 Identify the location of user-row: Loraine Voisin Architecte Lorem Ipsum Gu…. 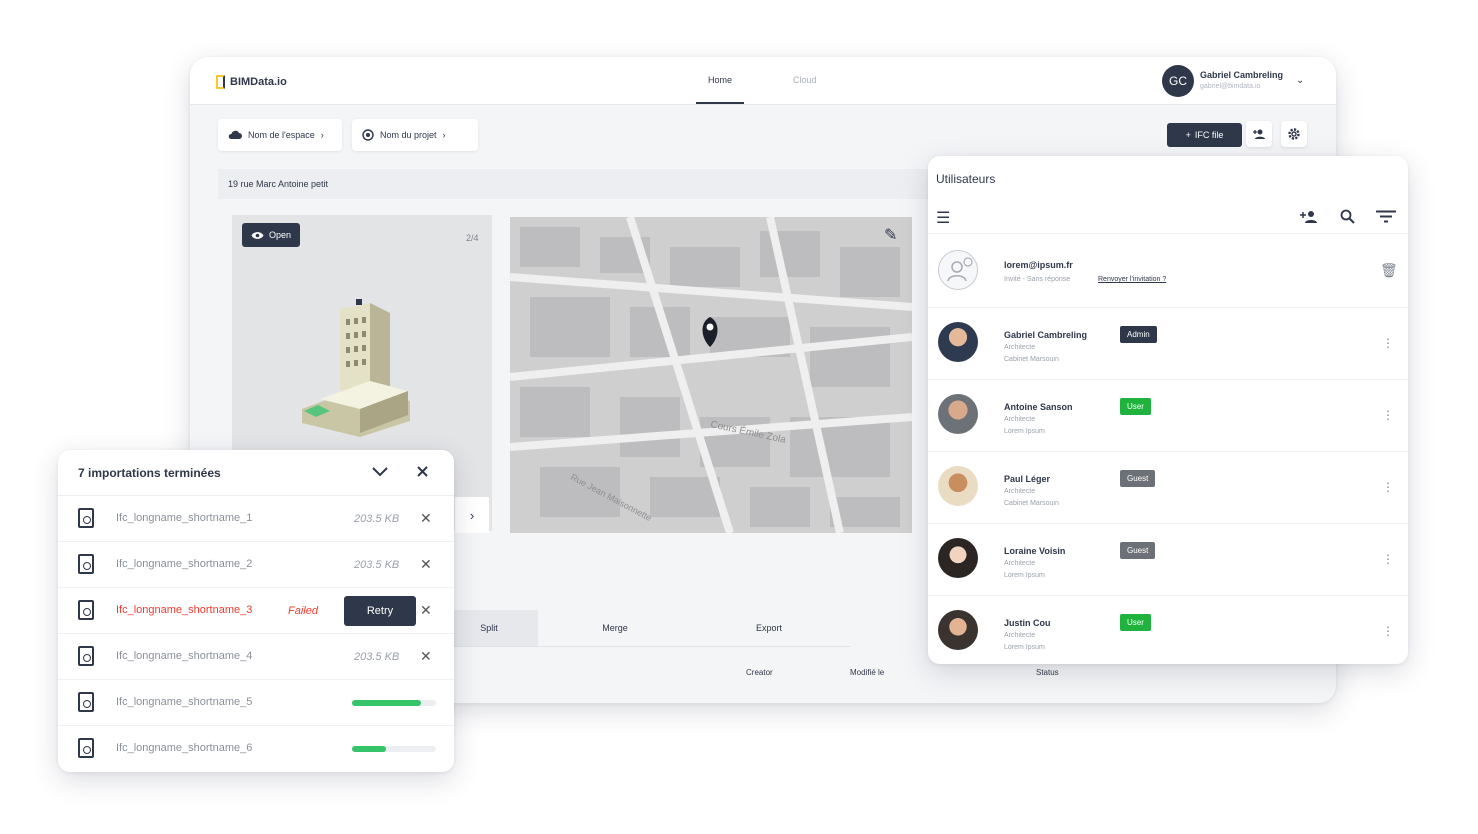
(1168, 560).